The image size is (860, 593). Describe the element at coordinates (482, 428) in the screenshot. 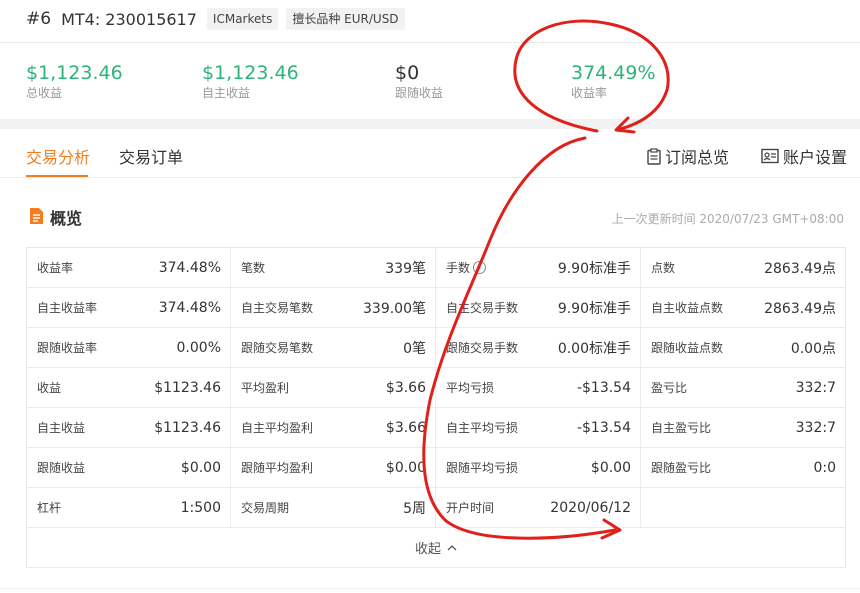

I see `cell-label: 自主平均亏损` at that location.